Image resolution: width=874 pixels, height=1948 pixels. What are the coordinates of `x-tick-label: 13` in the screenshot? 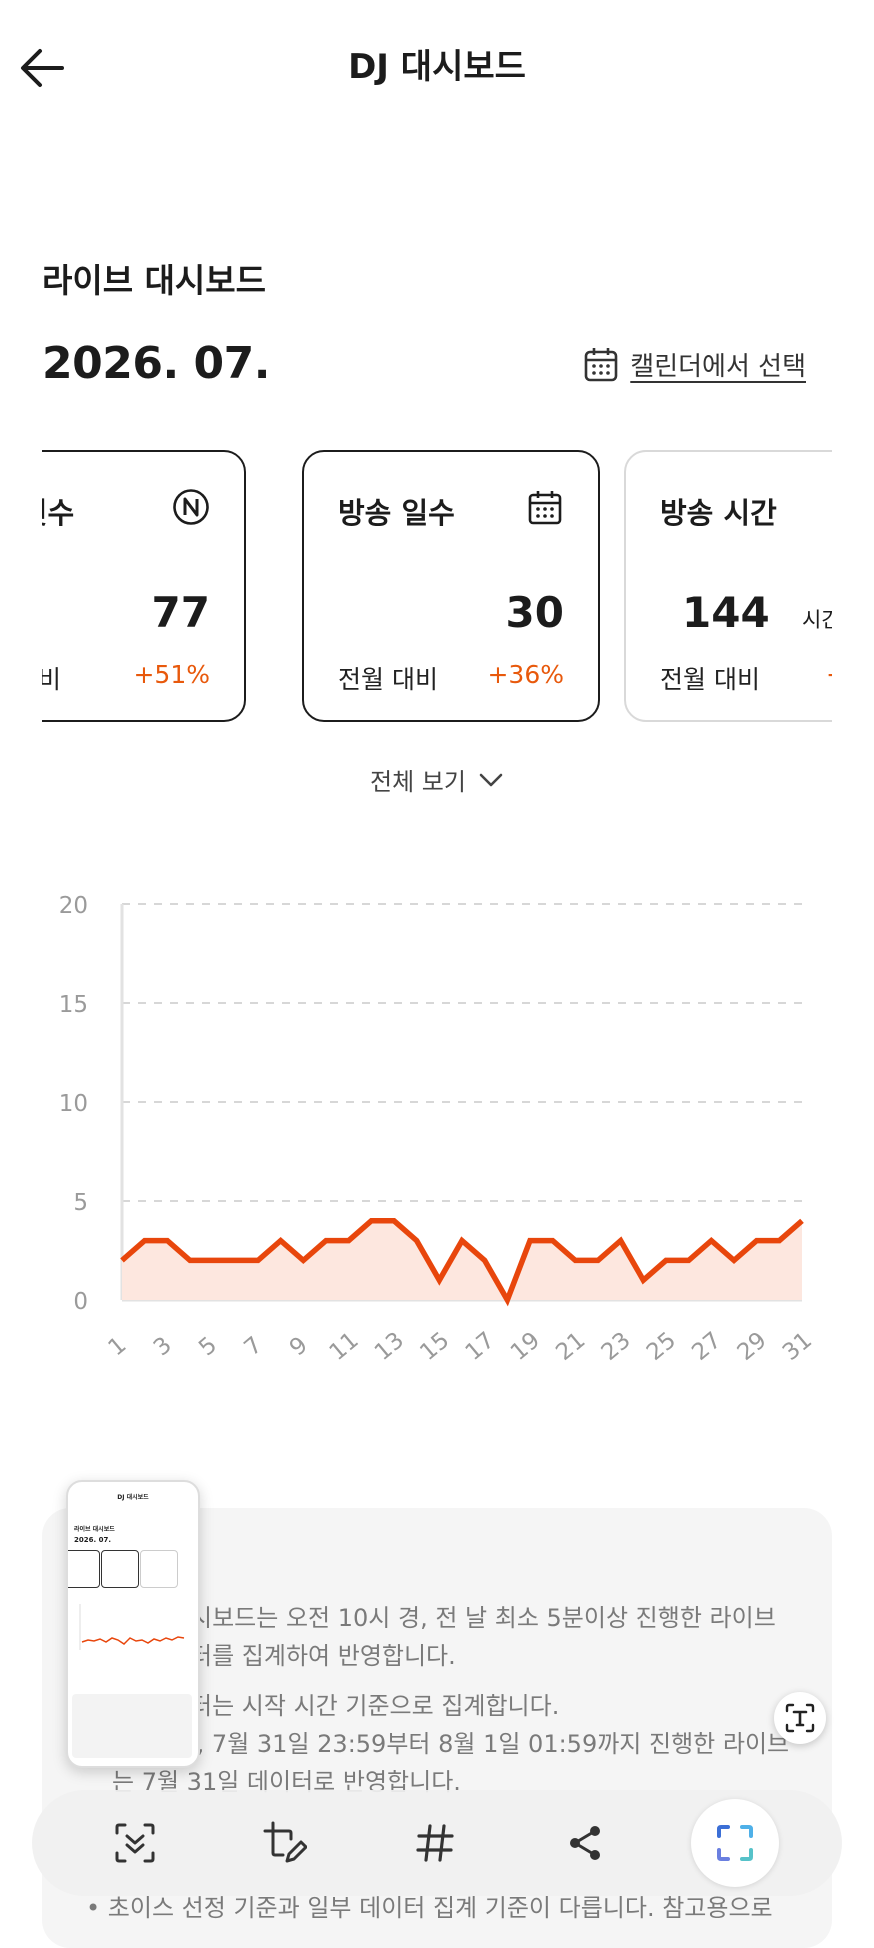 It's located at (389, 1346).